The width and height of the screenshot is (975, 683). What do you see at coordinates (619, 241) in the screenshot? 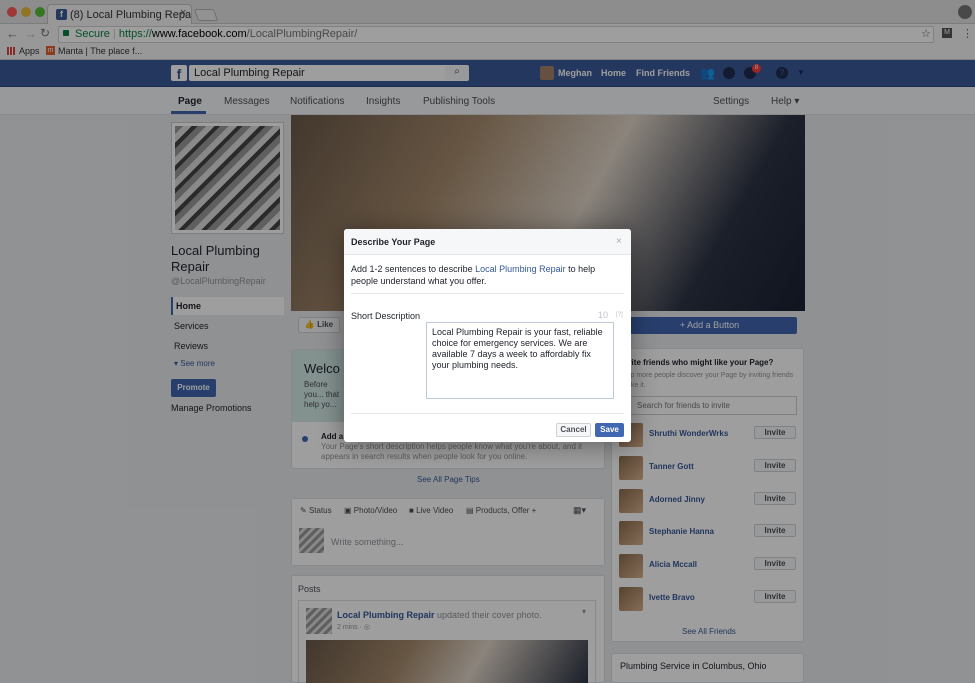
I see `close-icon: ×` at bounding box center [619, 241].